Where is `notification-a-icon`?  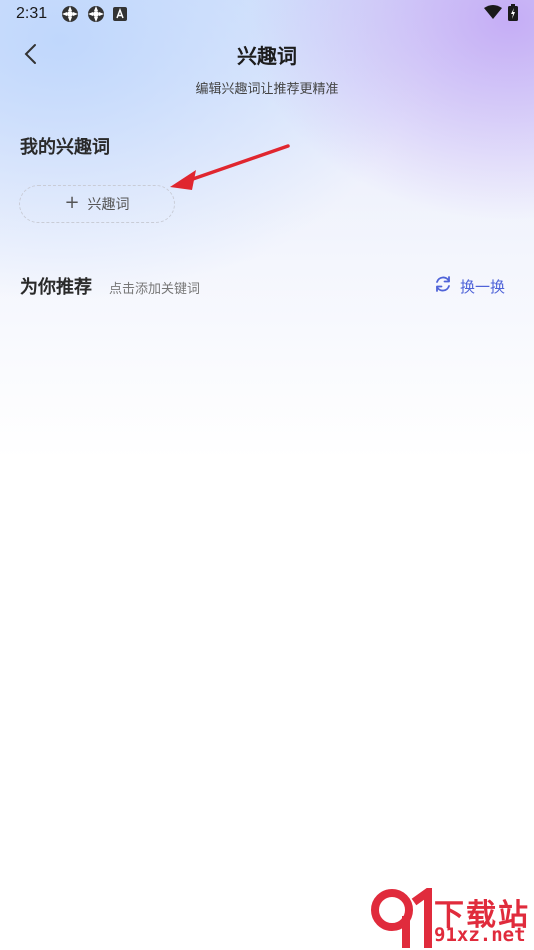
notification-a-icon is located at coordinates (120, 14).